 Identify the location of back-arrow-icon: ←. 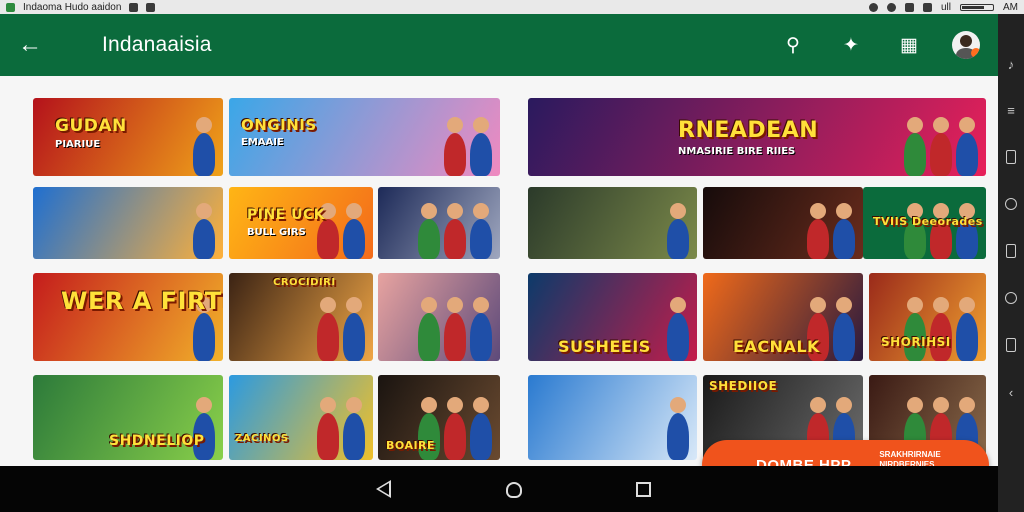
(36, 45).